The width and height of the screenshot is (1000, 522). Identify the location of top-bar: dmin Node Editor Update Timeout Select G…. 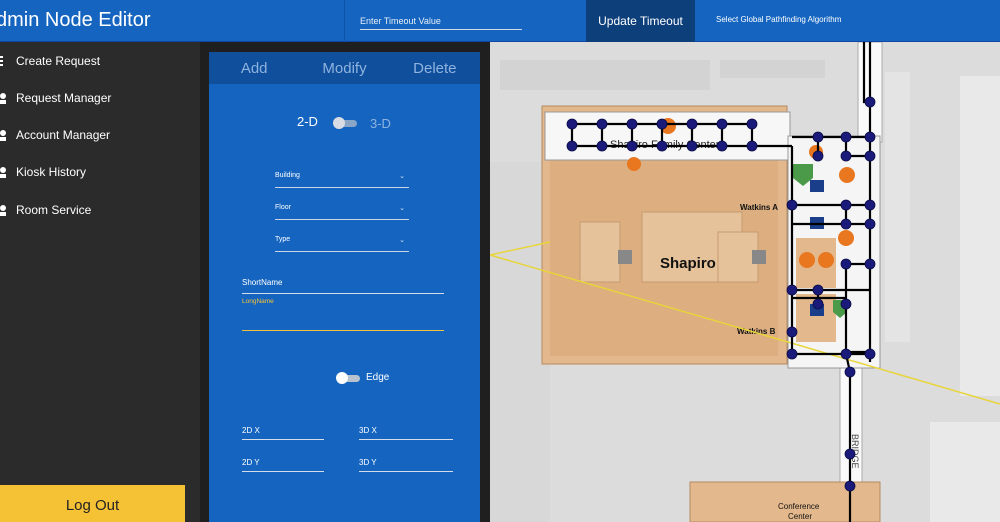
(500, 21).